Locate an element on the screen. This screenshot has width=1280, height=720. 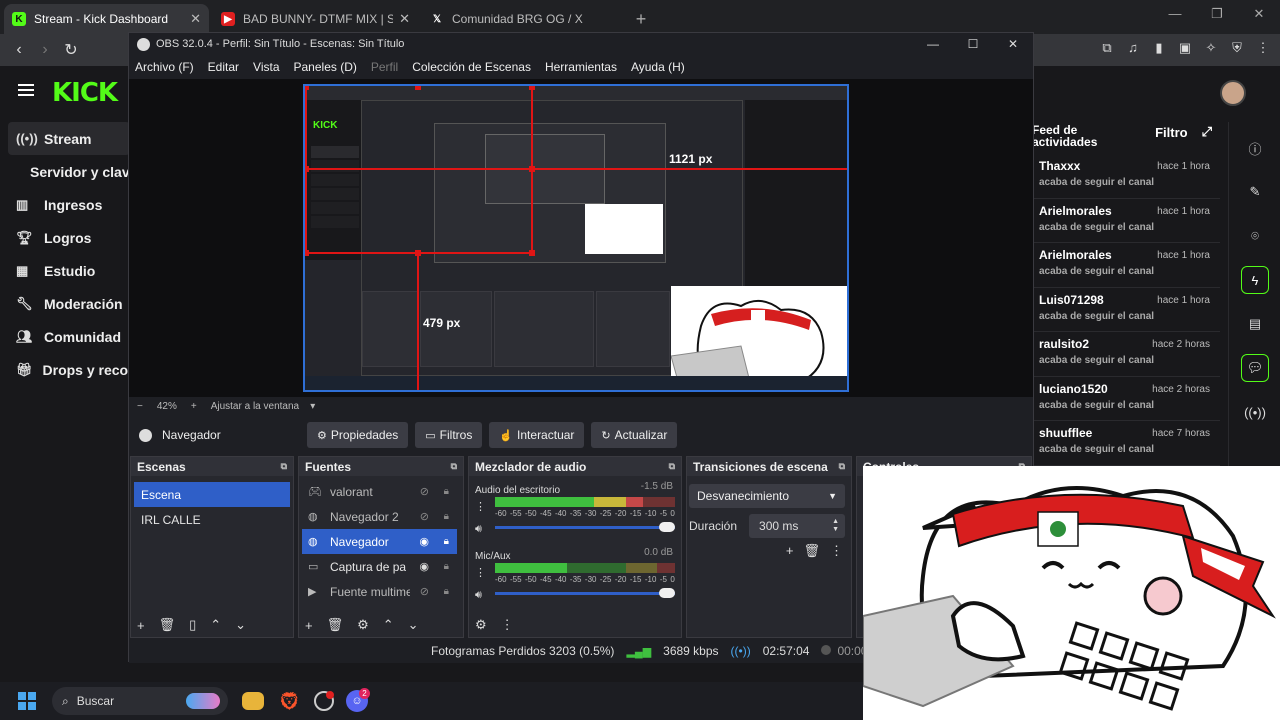
speaker-icon: 🔊︎ is located at coordinates (480, 595).